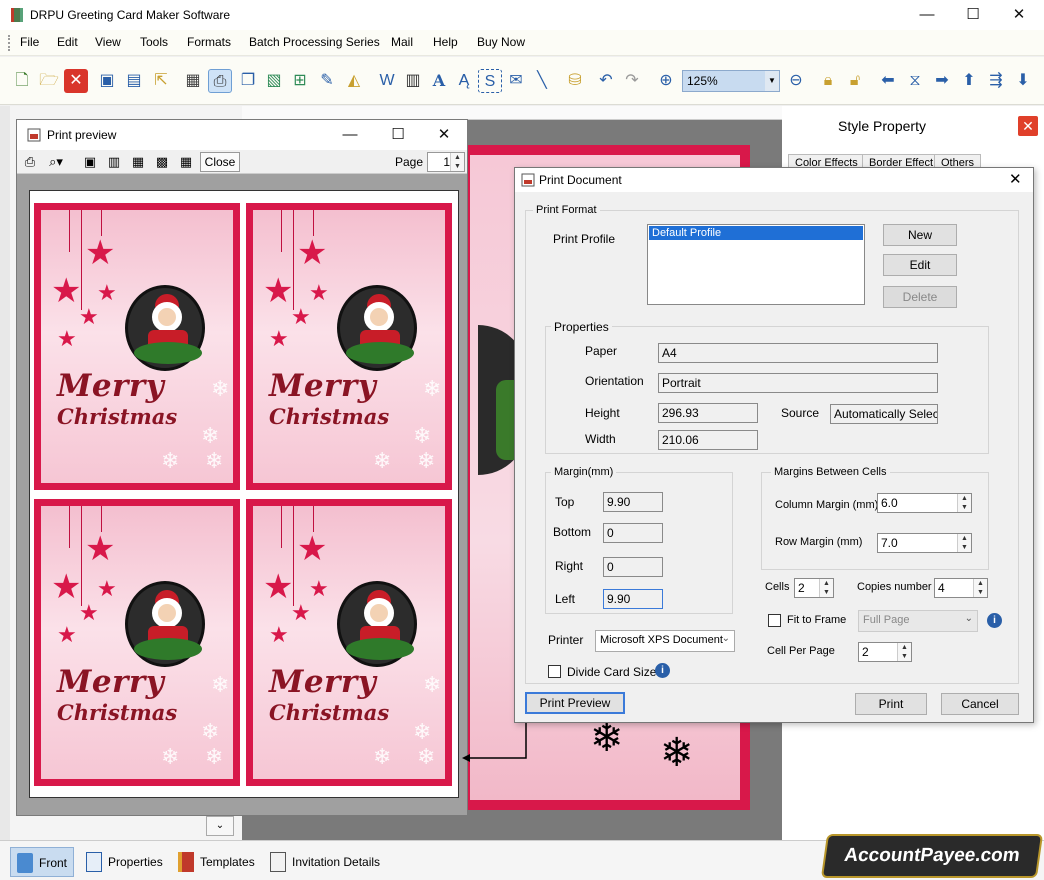 This screenshot has height=880, width=1044. Describe the element at coordinates (666, 81) in the screenshot. I see `zoom-in-icon: ⊕` at that location.